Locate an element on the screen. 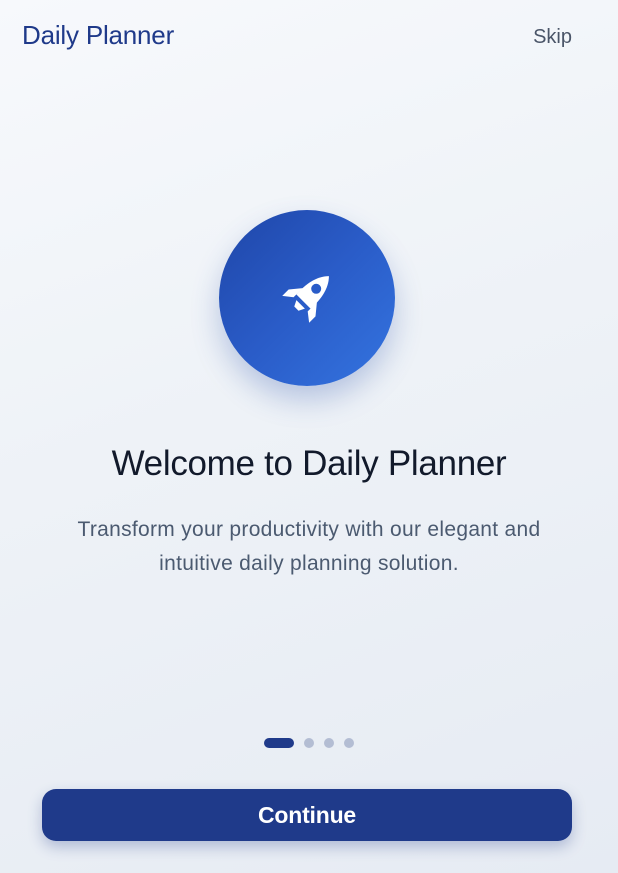 The width and height of the screenshot is (618, 873). header: Daily Planner Skip is located at coordinates (309, 38).